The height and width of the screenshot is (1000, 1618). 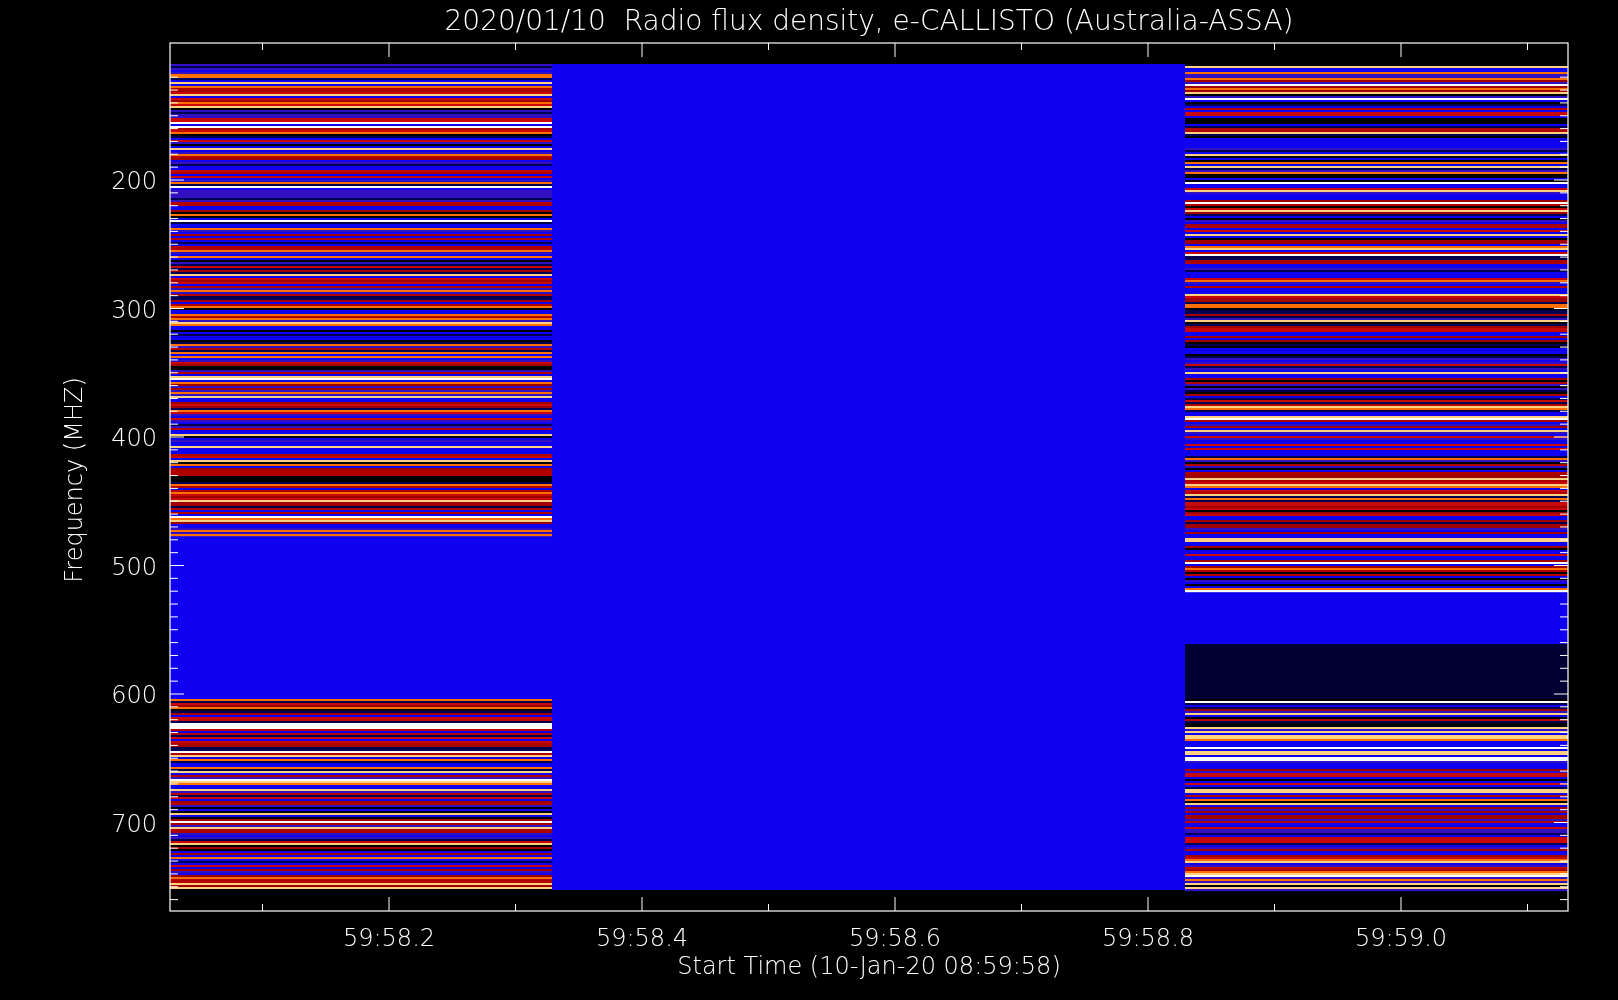 What do you see at coordinates (134, 181) in the screenshot?
I see `y-tick-label: 200` at bounding box center [134, 181].